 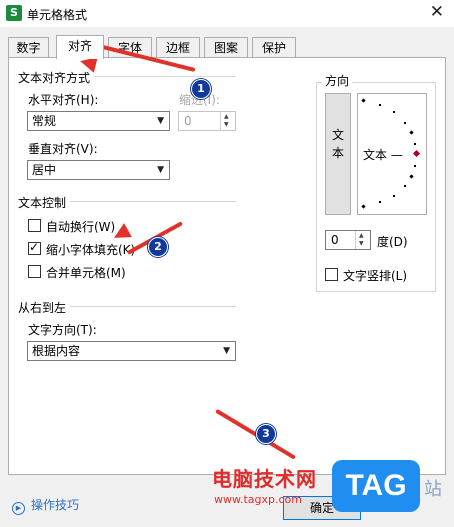 I want to click on indent-spinner: 0 ▲ ▼, so click(x=207, y=121).